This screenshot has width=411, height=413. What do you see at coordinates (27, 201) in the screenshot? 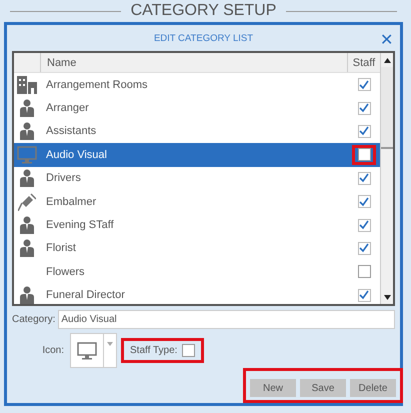
I see `syringe-icon` at bounding box center [27, 201].